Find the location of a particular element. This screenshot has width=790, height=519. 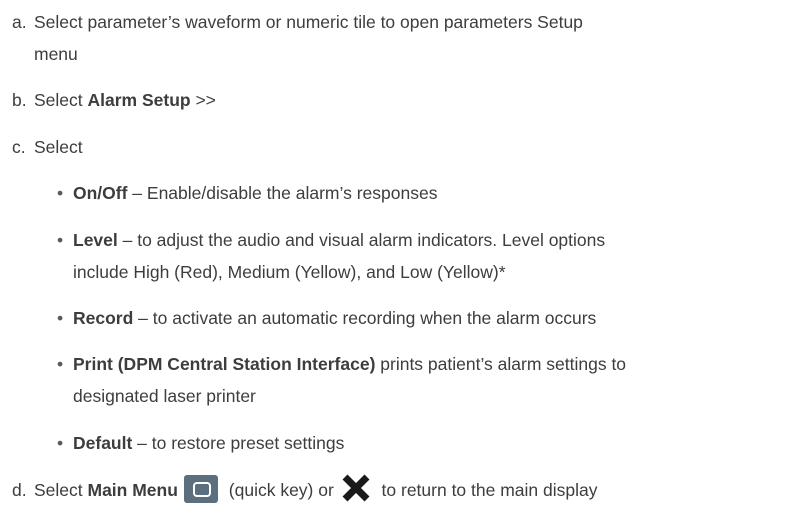

step-a-continuation: menu is located at coordinates (56, 54).